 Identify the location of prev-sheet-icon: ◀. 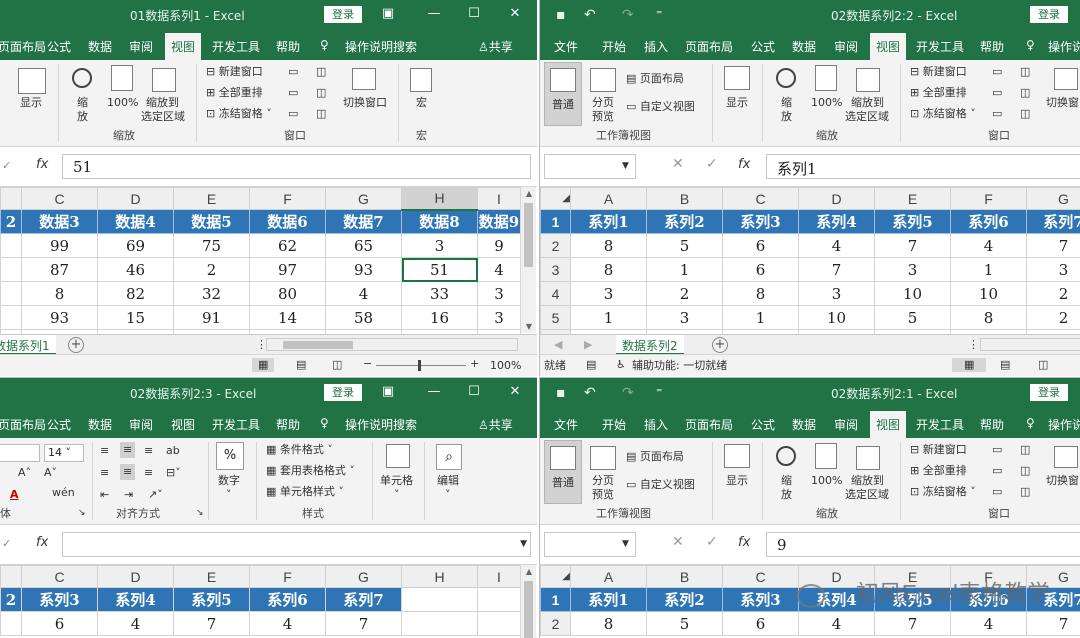
(558, 345).